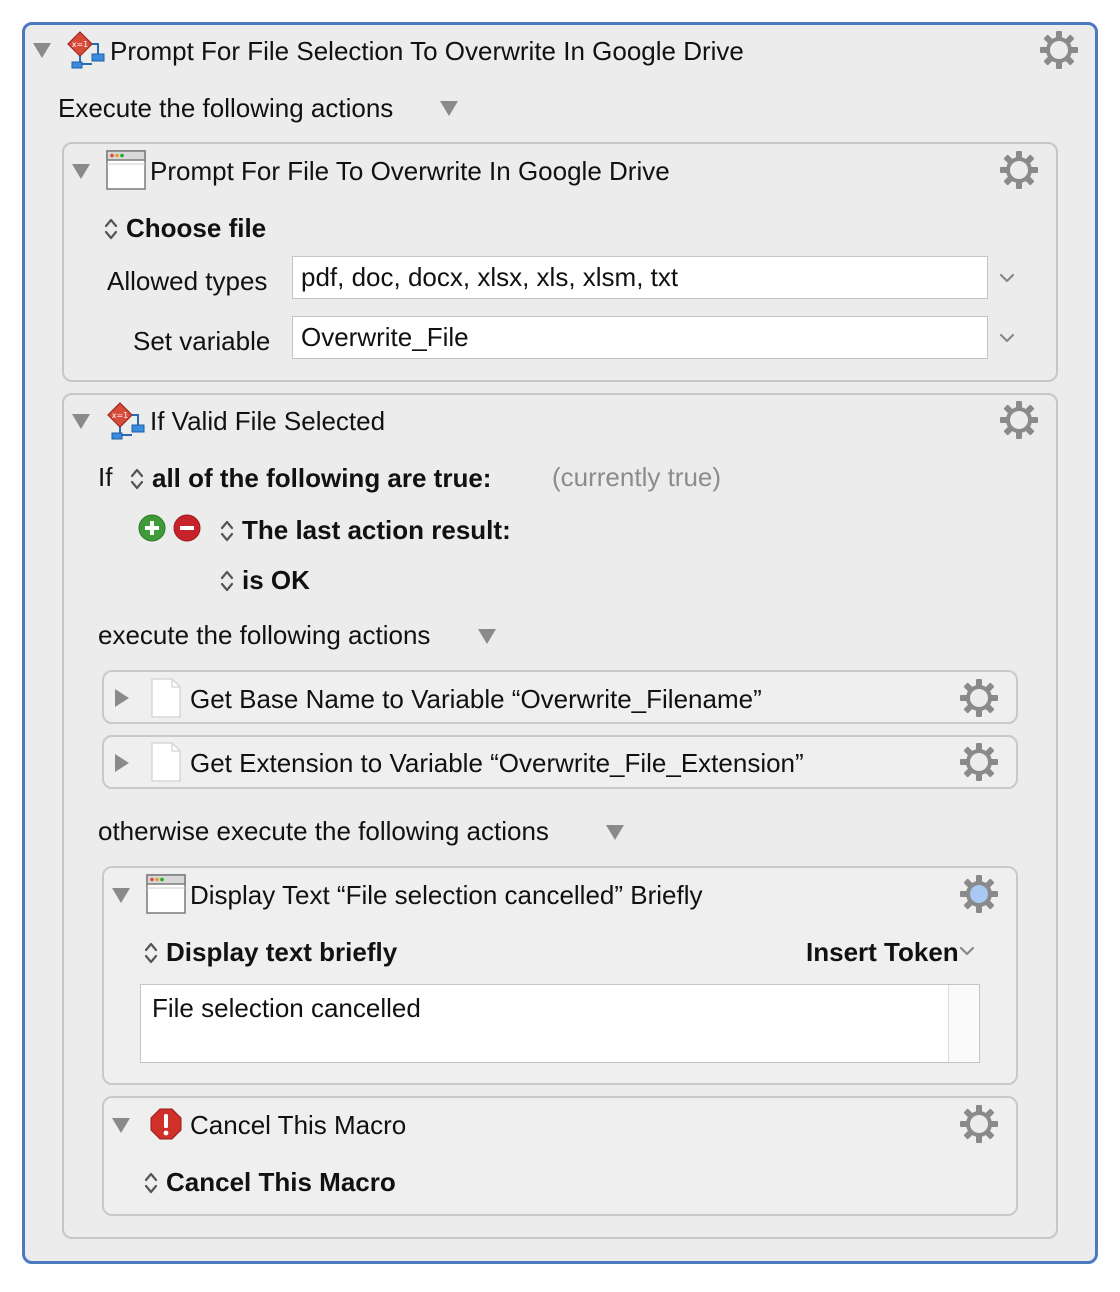 The height and width of the screenshot is (1292, 1120). I want to click on if-disclosure-triangle, so click(81, 421).